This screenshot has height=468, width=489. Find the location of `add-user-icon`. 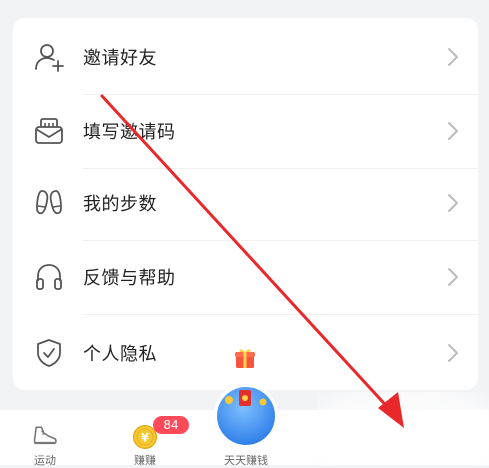

add-user-icon is located at coordinates (49, 58).